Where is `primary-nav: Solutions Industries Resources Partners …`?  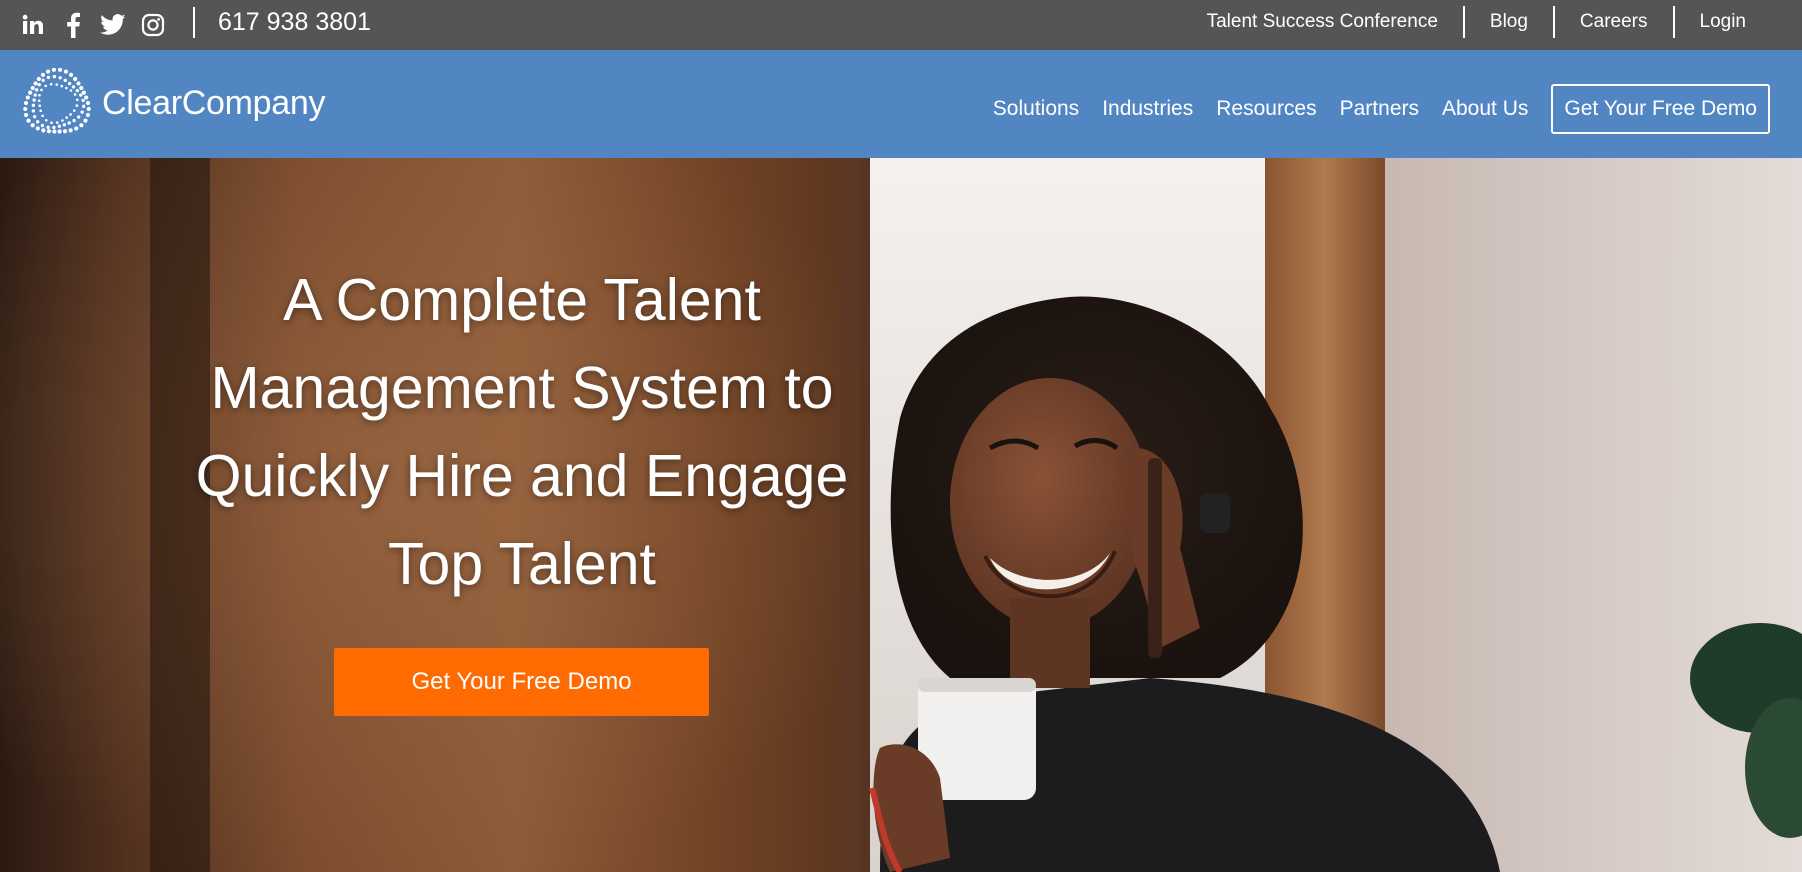
primary-nav: Solutions Industries Resources Partners … is located at coordinates (1381, 109).